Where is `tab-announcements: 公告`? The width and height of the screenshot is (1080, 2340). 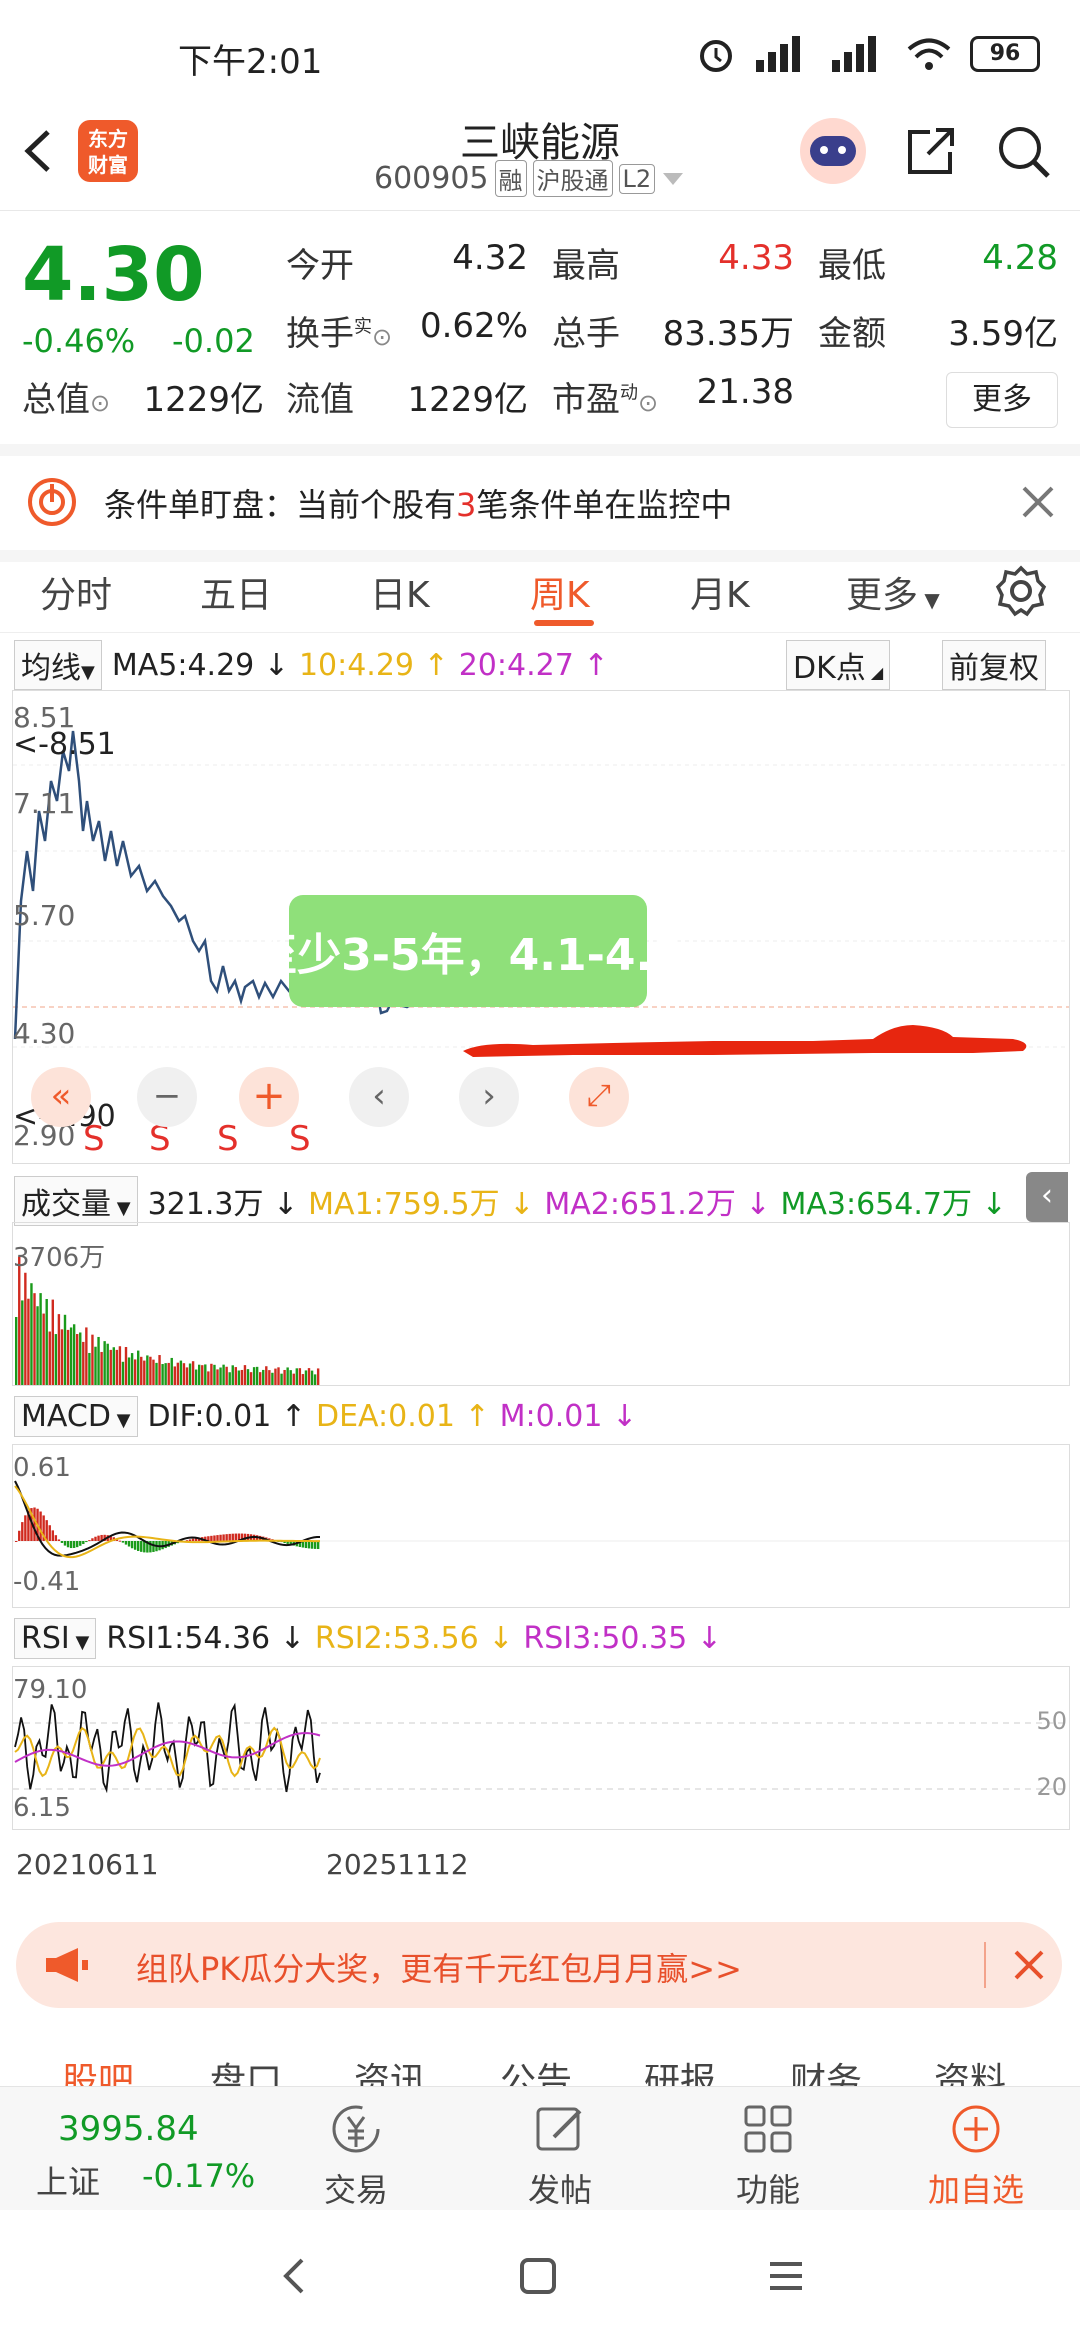
tab-announcements: 公告 is located at coordinates (536, 2071).